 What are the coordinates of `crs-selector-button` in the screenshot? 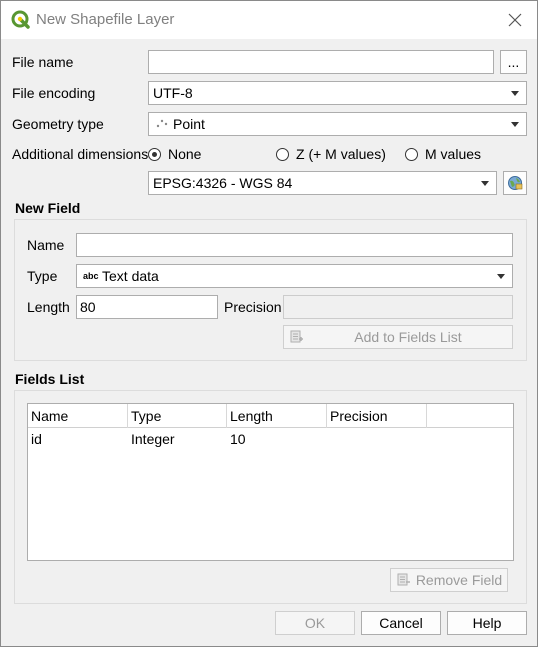 It's located at (515, 183).